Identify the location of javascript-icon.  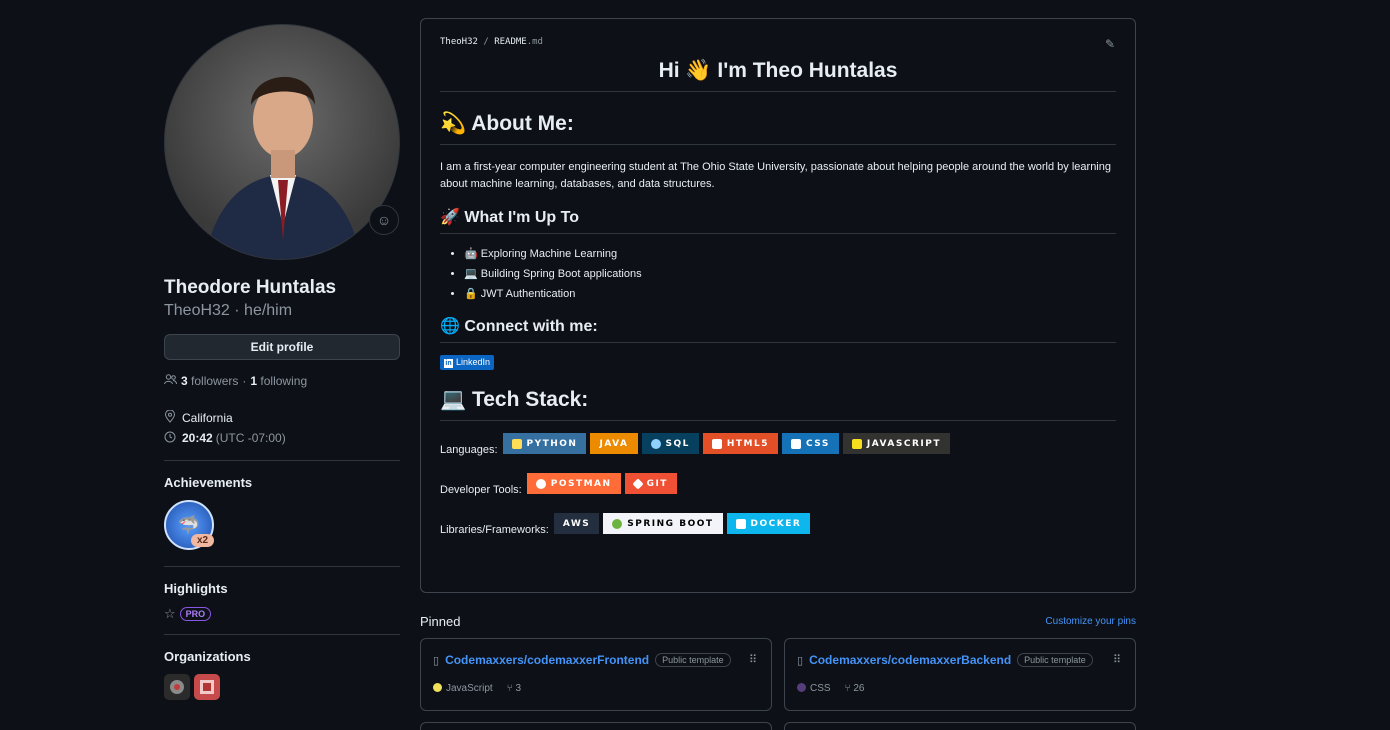
(856, 443).